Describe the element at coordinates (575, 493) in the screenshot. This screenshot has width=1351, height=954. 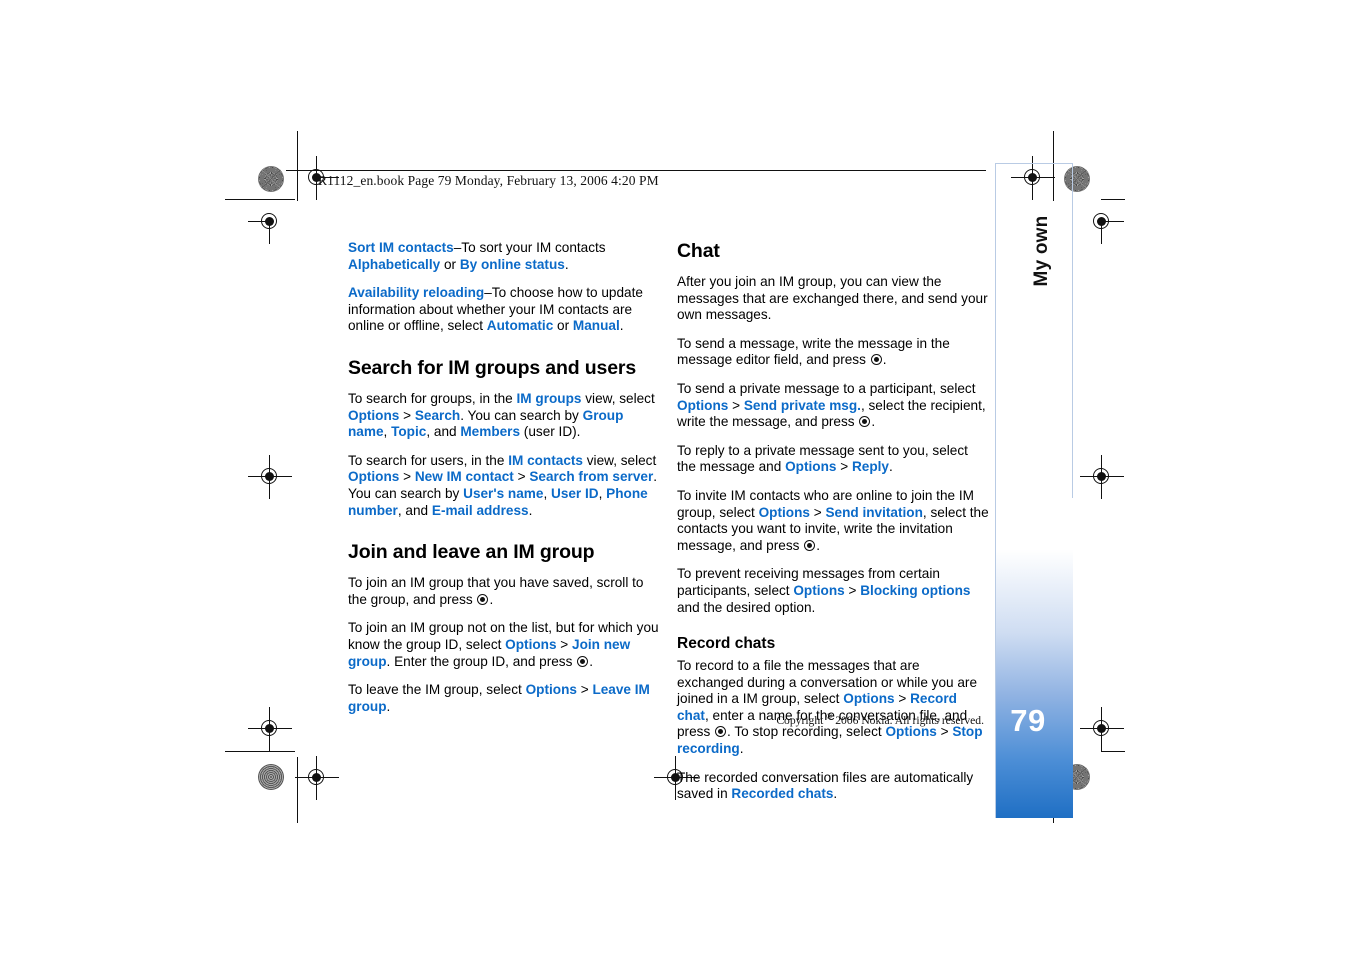
I see `ui-term: User ID` at that location.